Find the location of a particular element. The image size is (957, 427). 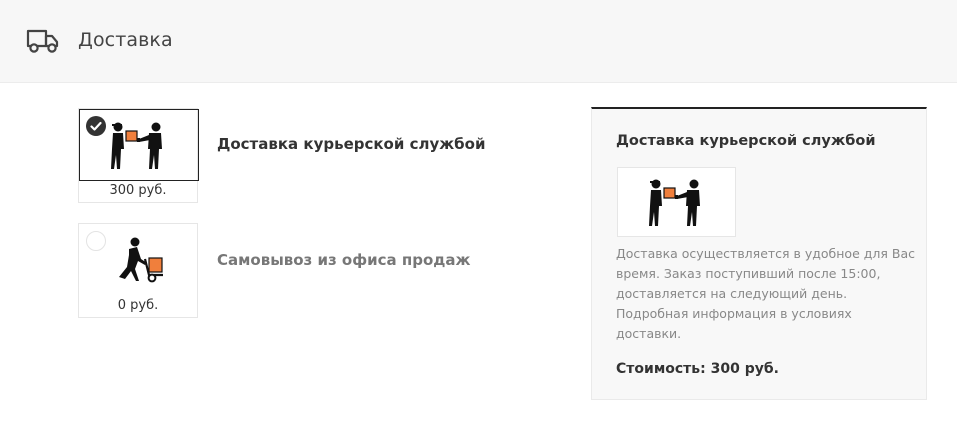

option-label-courier: Доставка курьерской службой is located at coordinates (351, 144).